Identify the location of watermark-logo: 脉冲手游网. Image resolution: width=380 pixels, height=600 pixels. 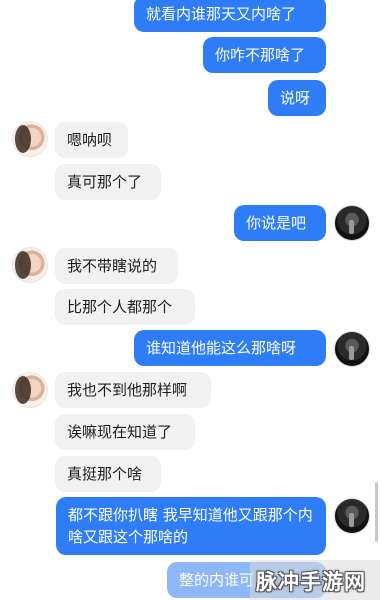
(311, 582).